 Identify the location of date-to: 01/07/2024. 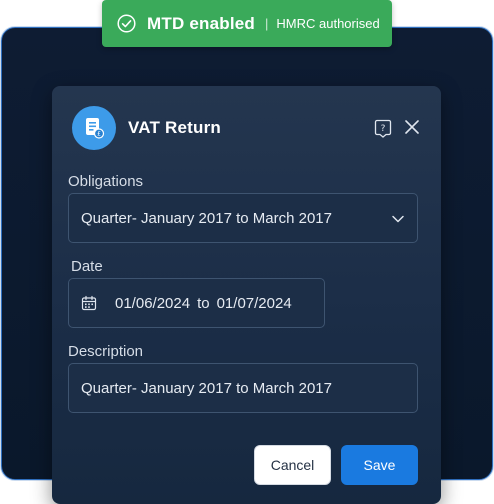
(254, 303).